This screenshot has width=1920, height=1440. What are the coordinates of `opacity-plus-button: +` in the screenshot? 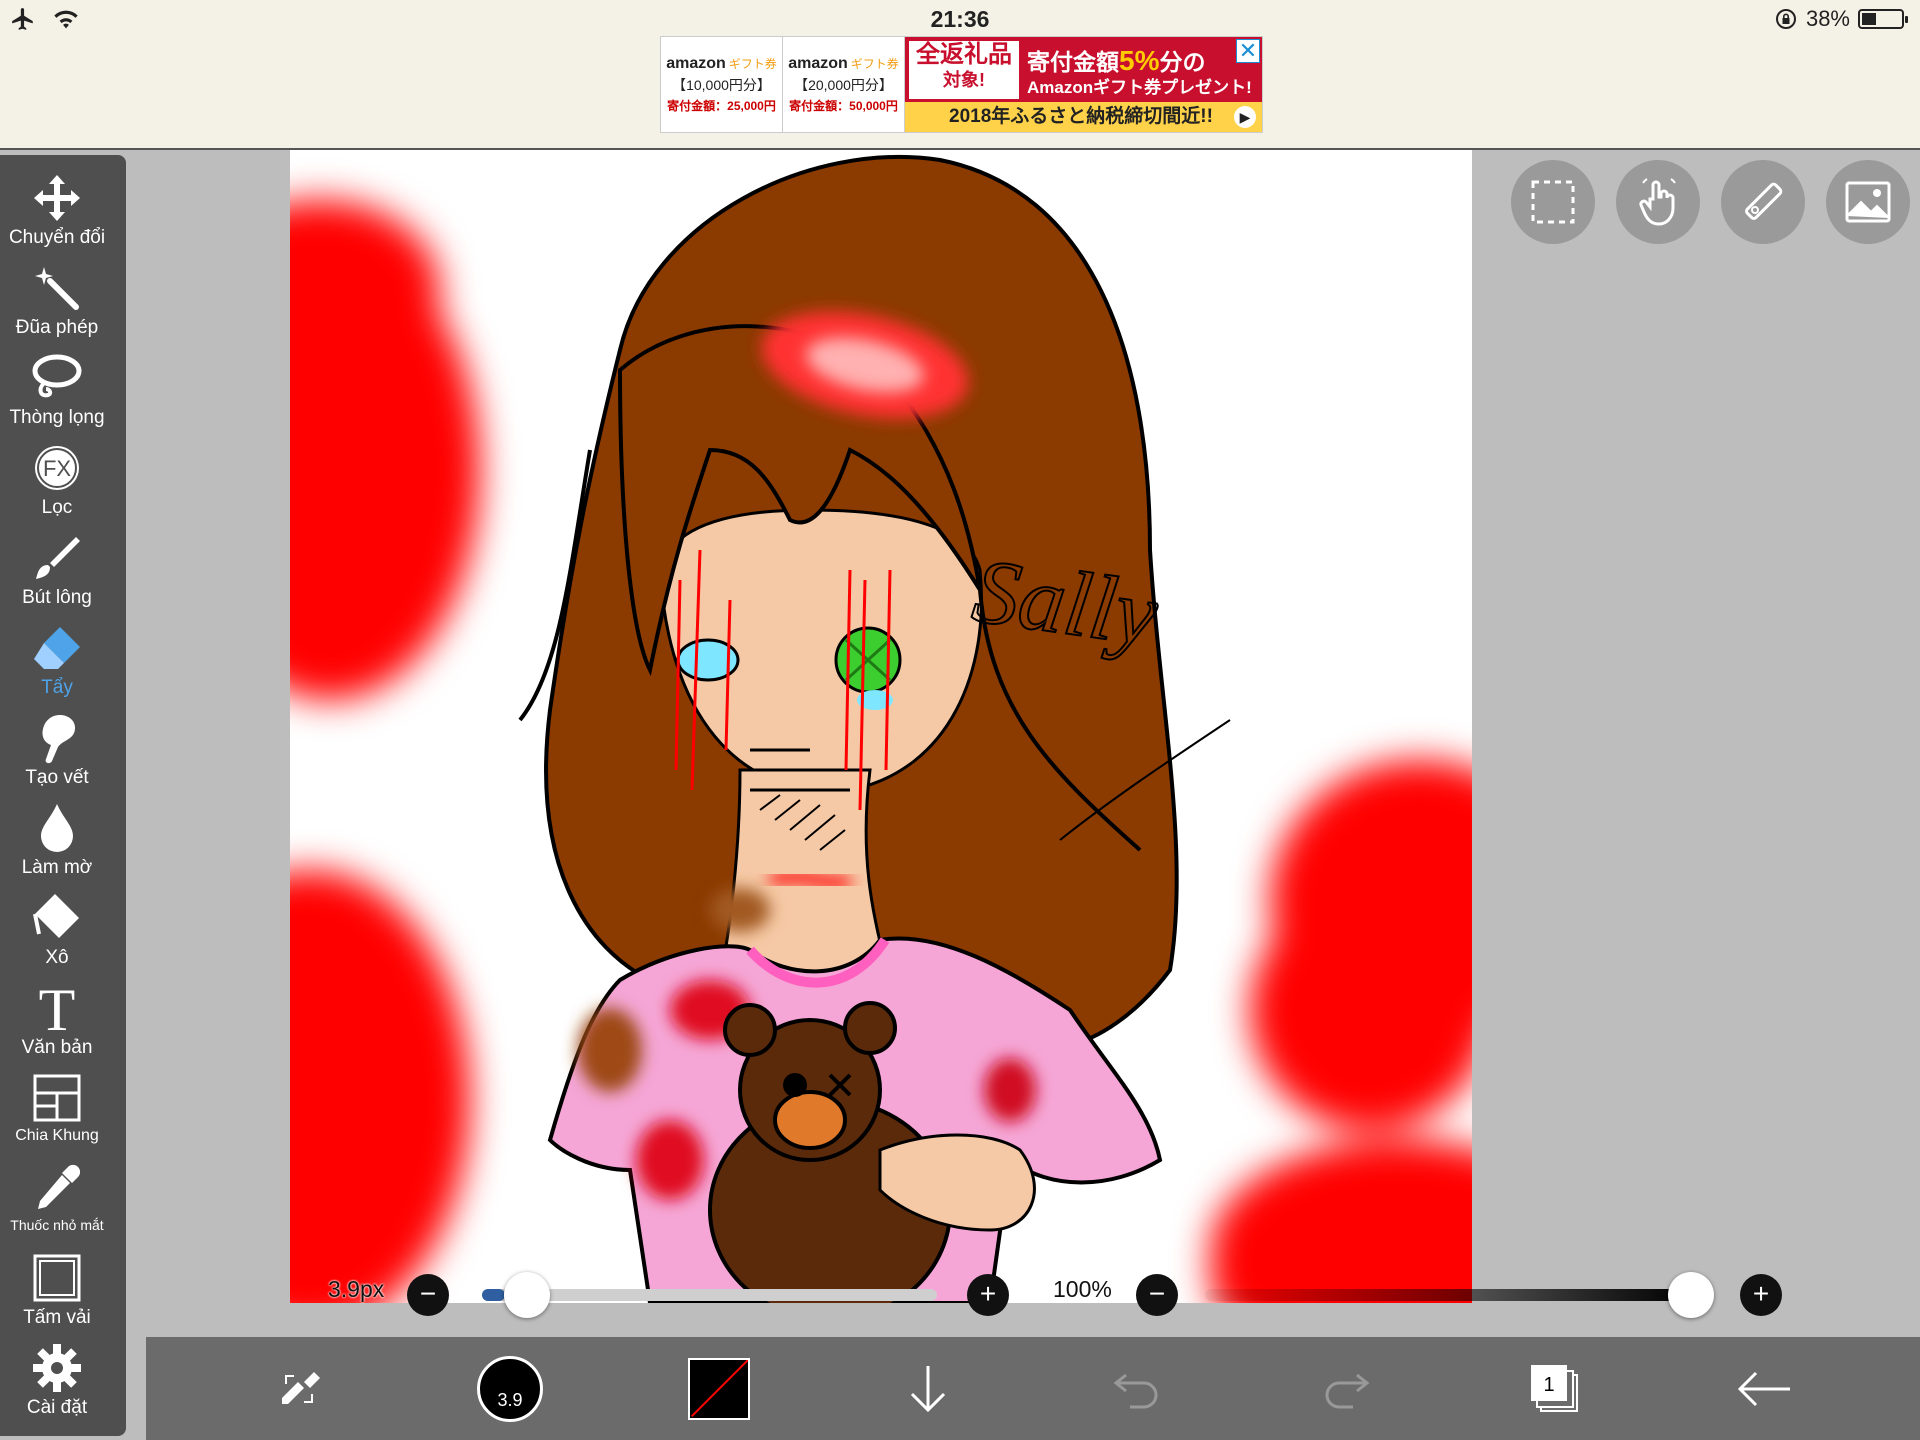 It's located at (1761, 1295).